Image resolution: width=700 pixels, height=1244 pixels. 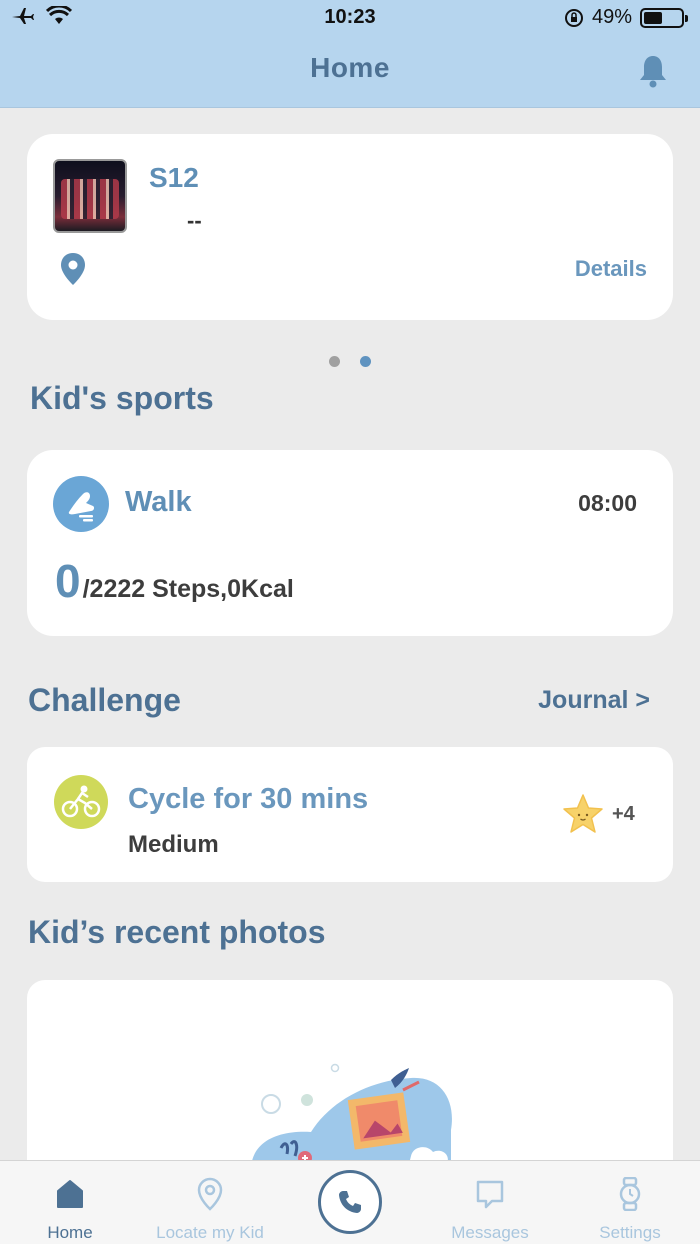 I want to click on page-title: Home, so click(x=350, y=67).